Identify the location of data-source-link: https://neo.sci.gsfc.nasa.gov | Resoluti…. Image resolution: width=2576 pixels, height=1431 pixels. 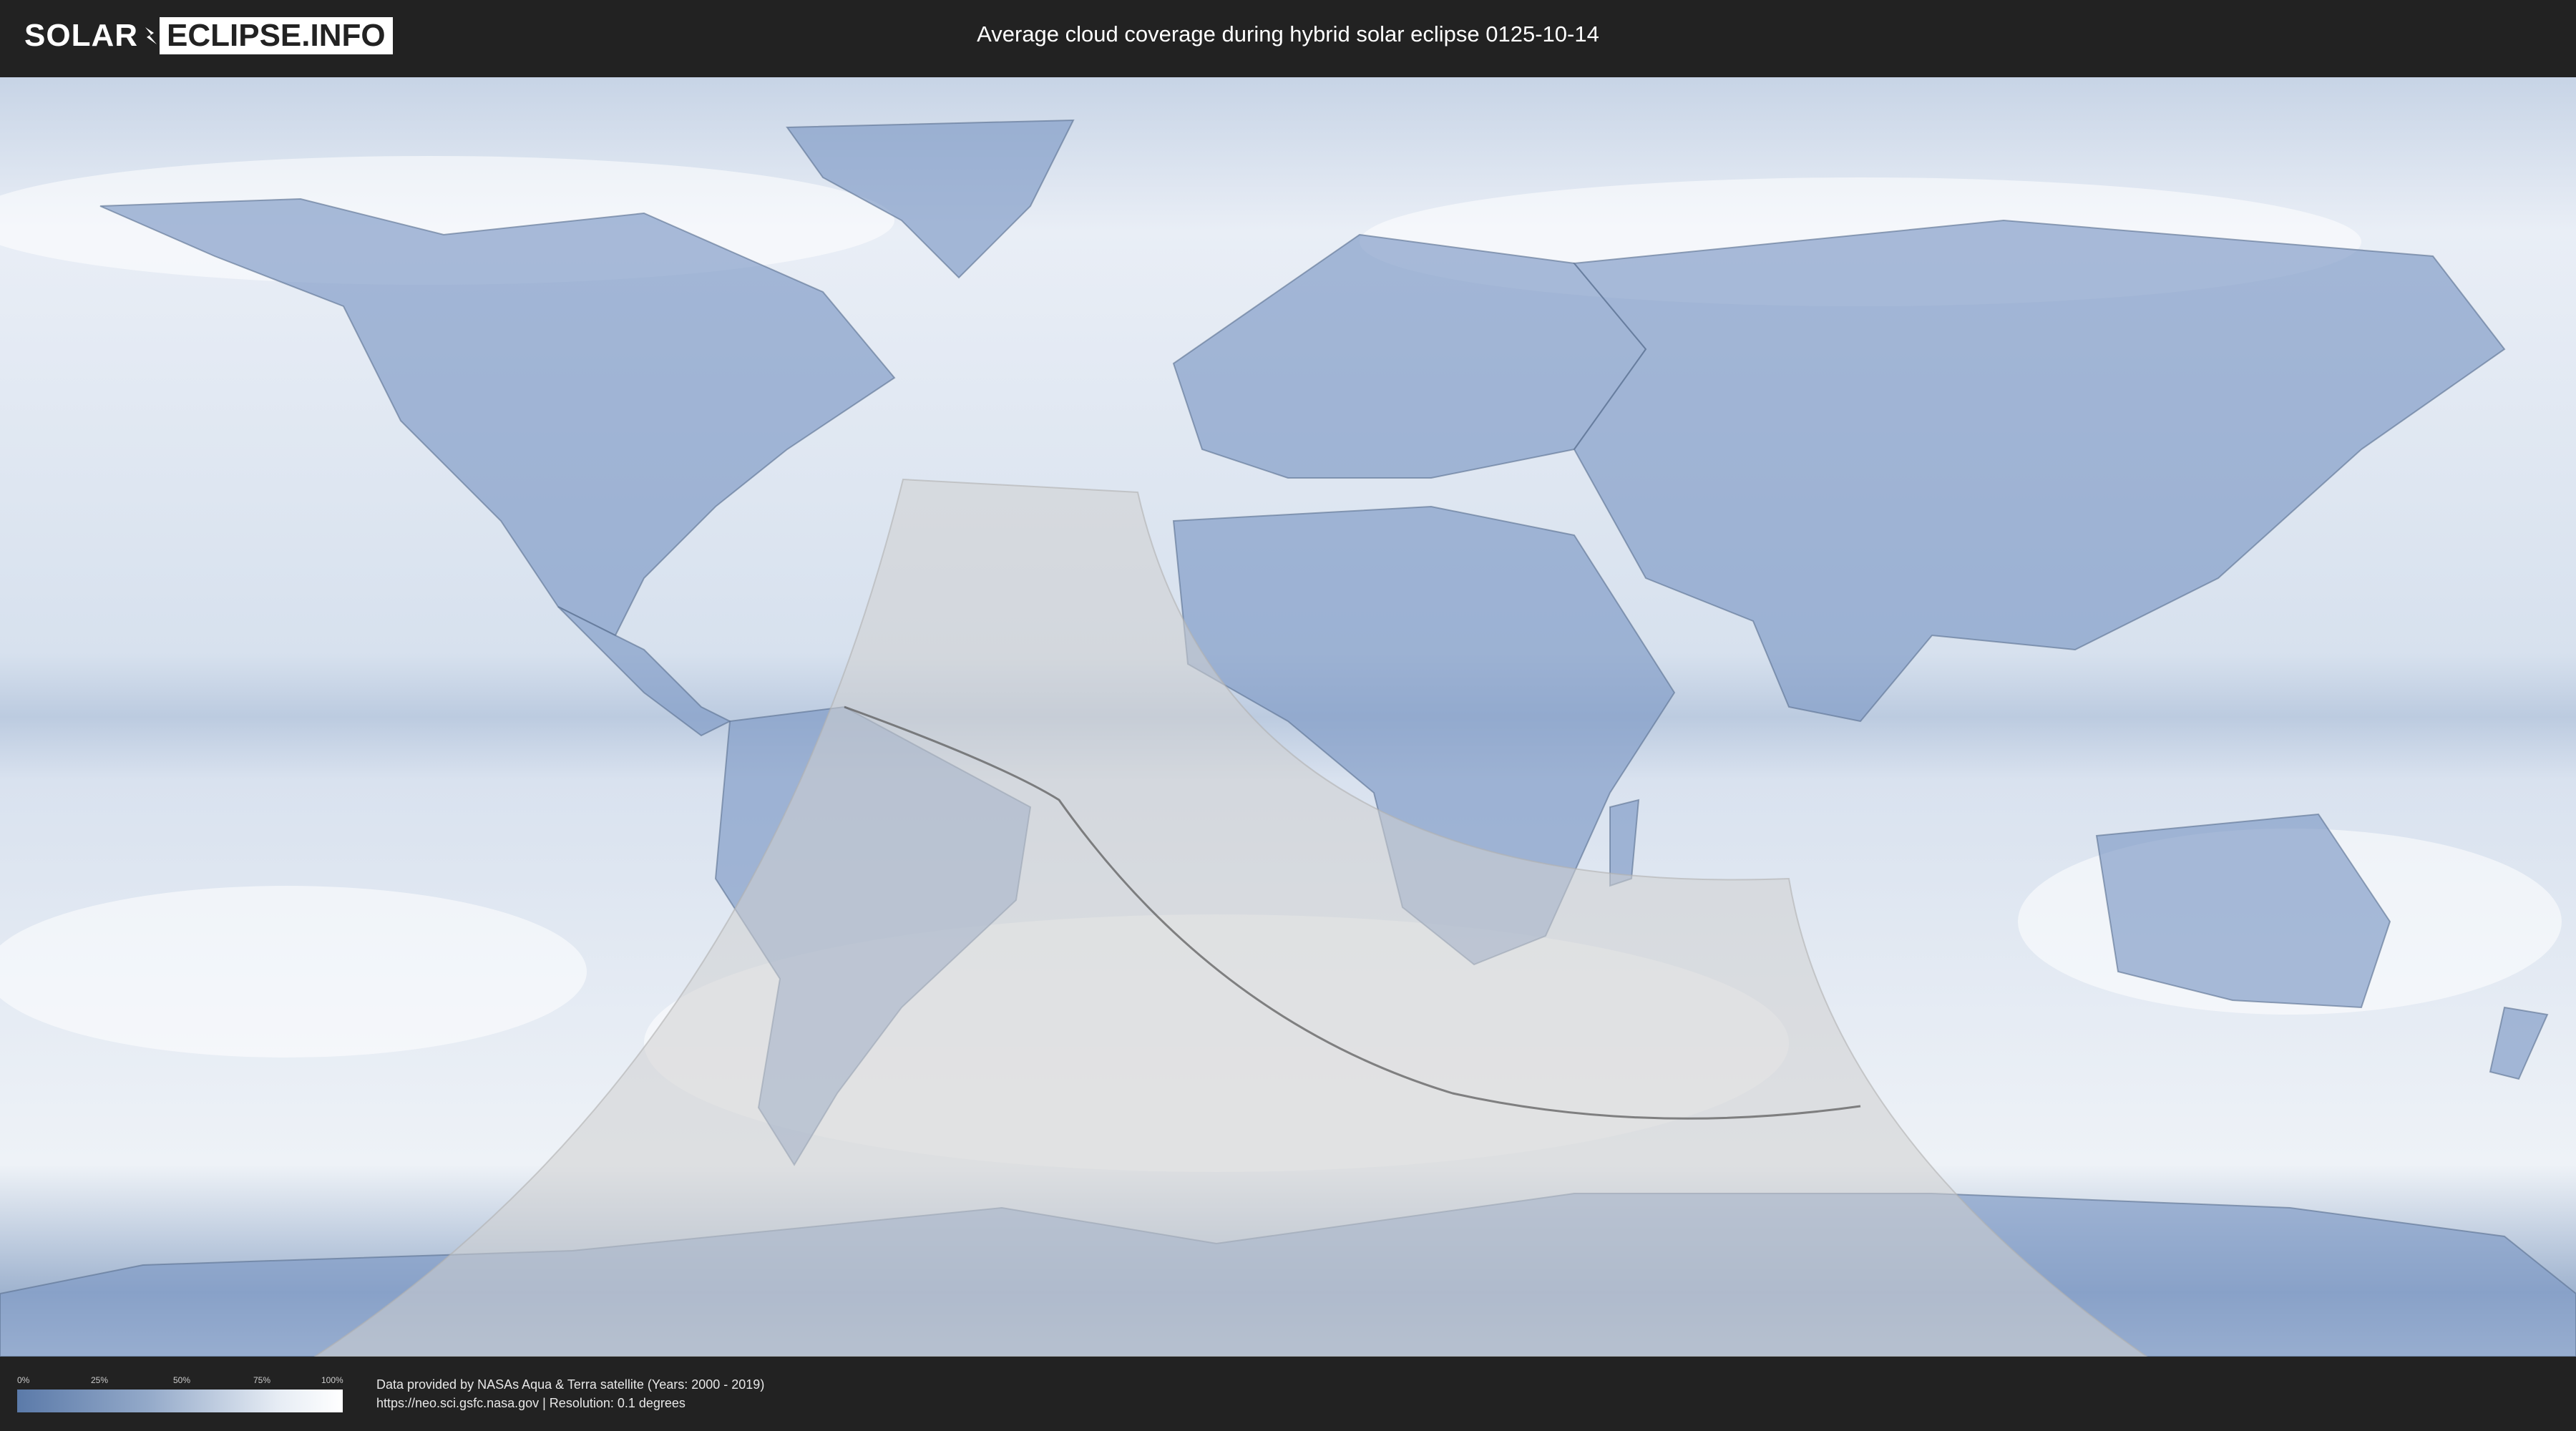
(531, 1404).